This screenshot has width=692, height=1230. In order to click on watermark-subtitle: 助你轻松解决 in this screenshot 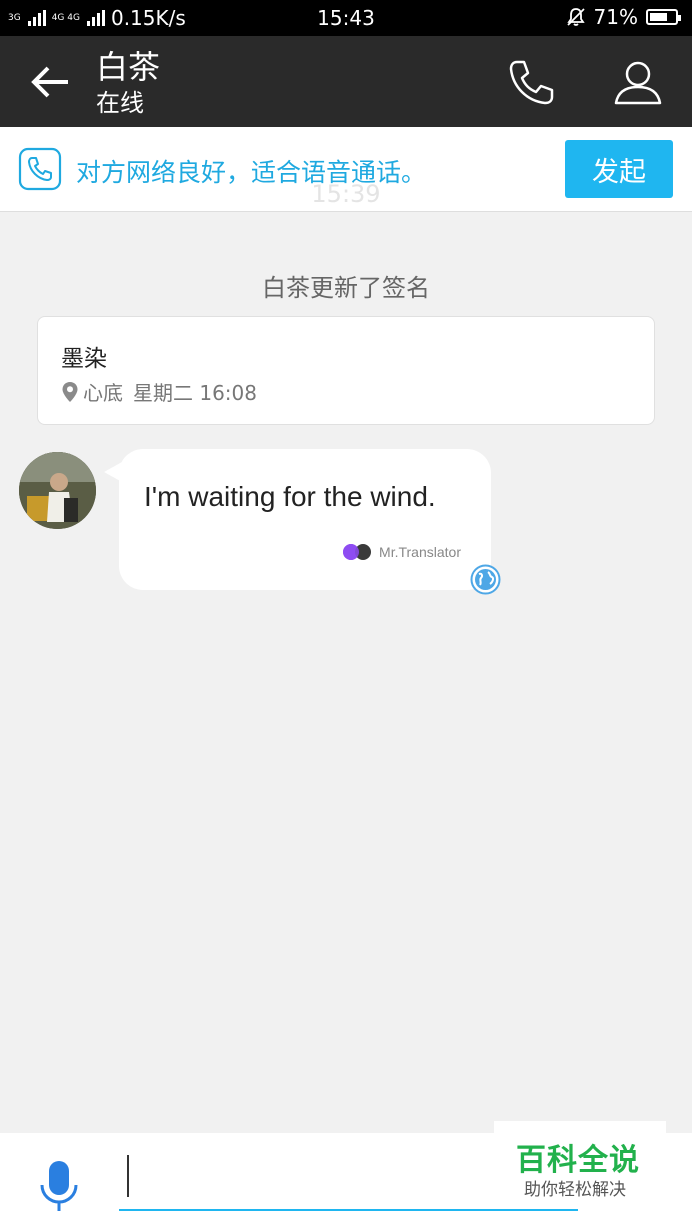, I will do `click(575, 1190)`.